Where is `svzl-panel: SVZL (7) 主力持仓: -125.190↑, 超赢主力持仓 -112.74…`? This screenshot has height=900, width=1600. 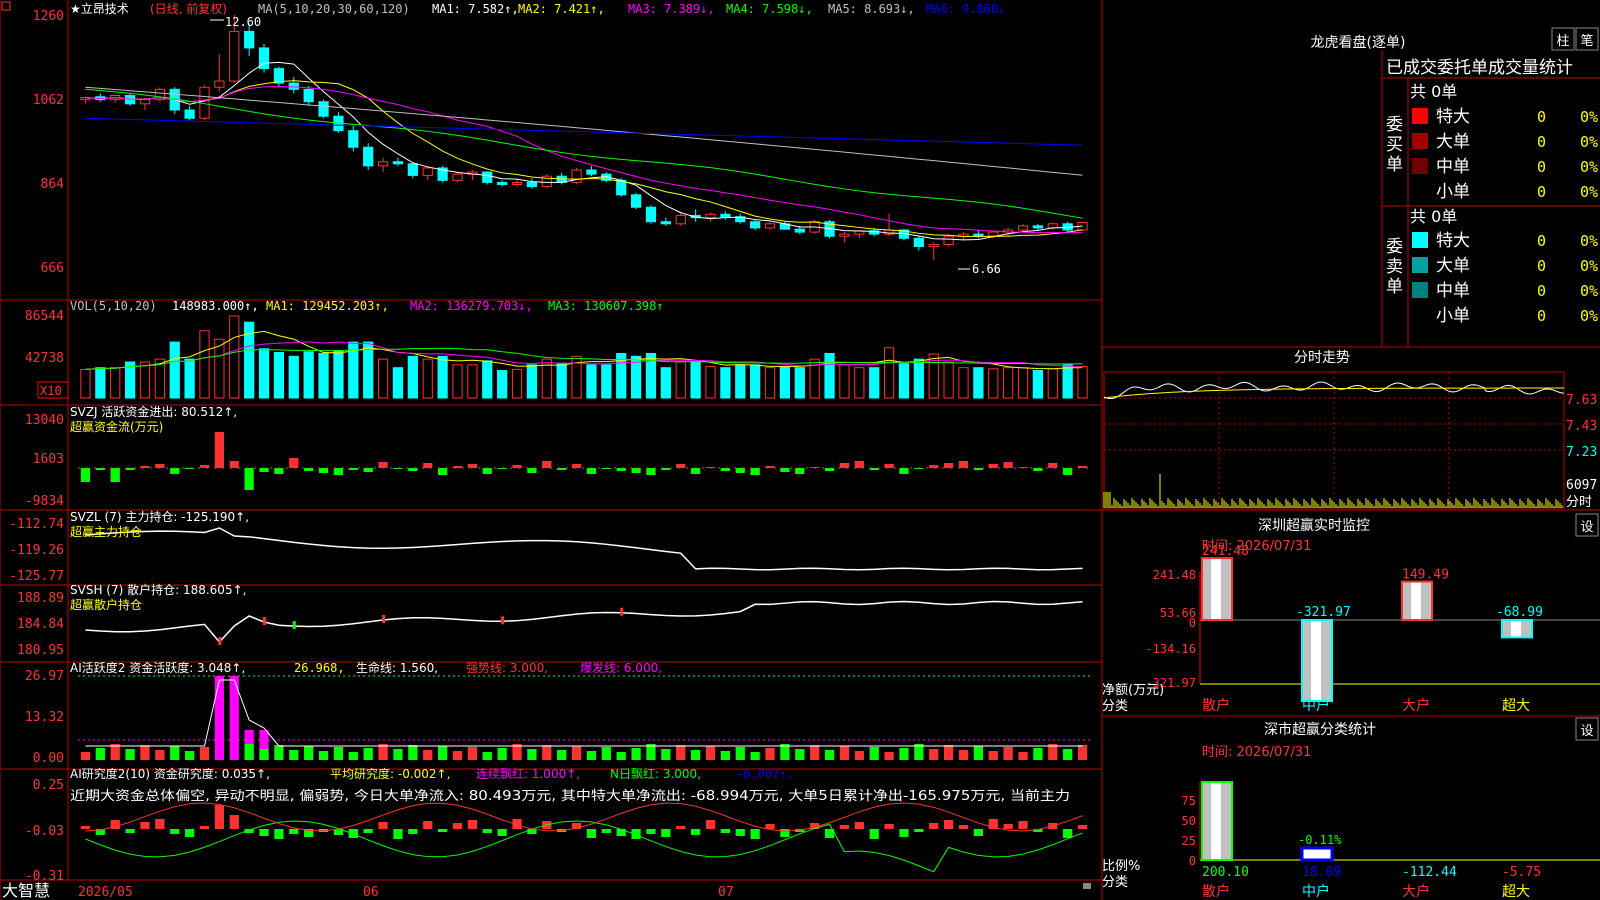 svzl-panel: SVZL (7) 主力持仓: -125.190↑, 超赢主力持仓 -112.74… is located at coordinates (546, 546).